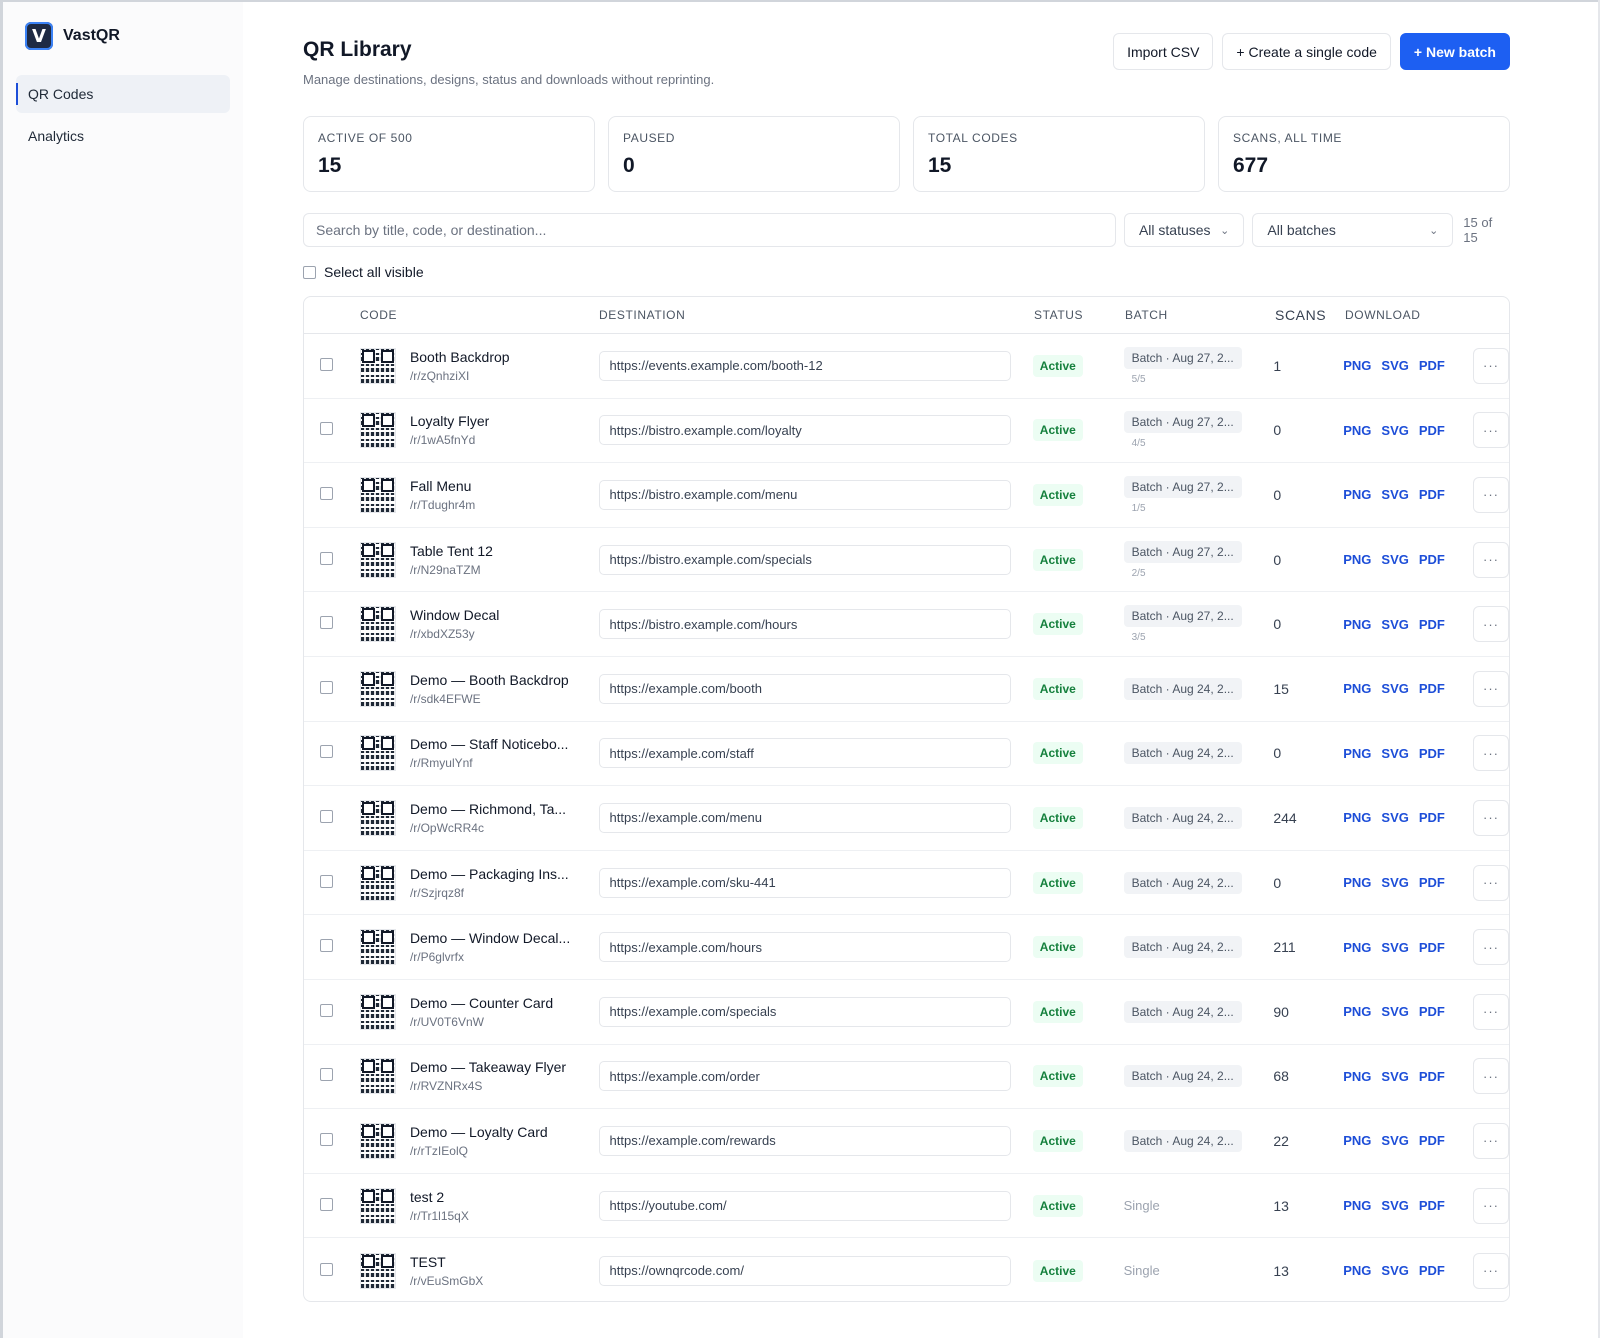  What do you see at coordinates (363, 272) in the screenshot?
I see `select-all-visible: Select all visible` at bounding box center [363, 272].